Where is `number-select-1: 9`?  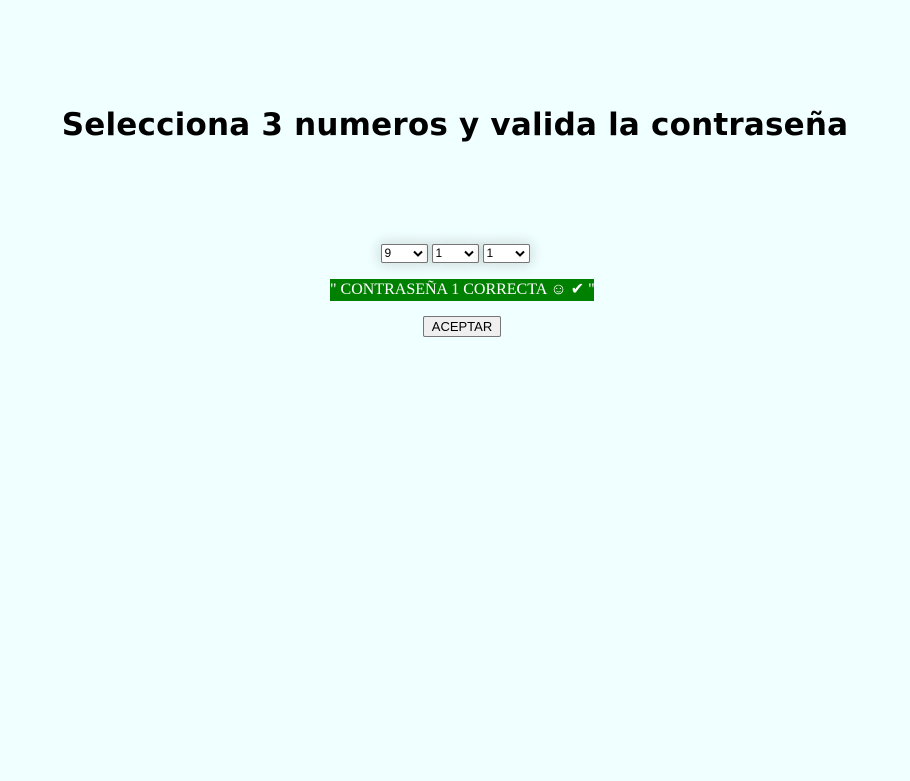 number-select-1: 9 is located at coordinates (404, 253).